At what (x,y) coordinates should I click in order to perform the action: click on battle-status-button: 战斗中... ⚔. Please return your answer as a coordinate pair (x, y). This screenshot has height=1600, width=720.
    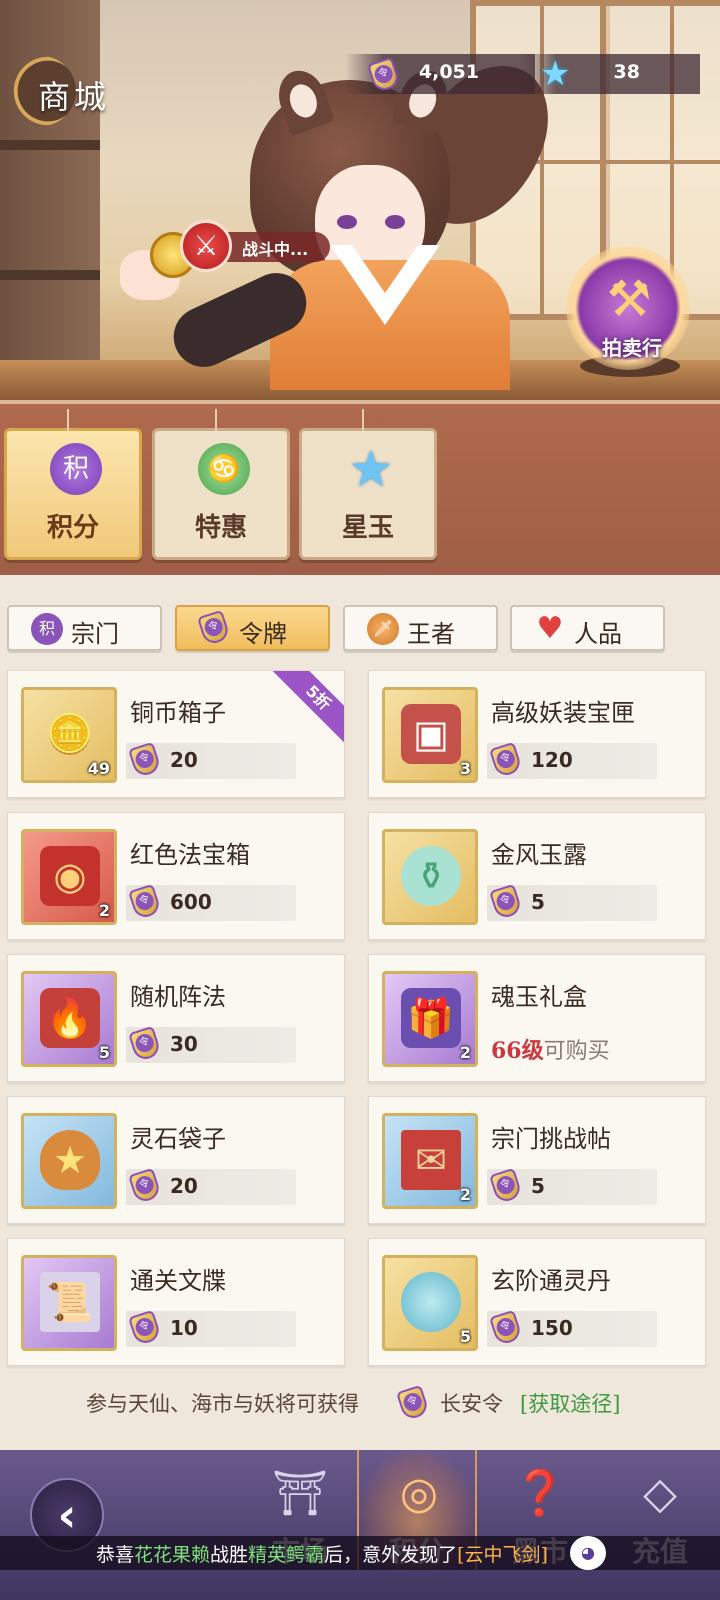
    Looking at the image, I should click on (255, 246).